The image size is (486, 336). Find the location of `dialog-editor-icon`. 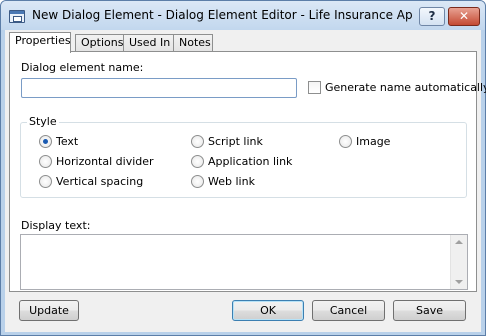

dialog-editor-icon is located at coordinates (17, 16).